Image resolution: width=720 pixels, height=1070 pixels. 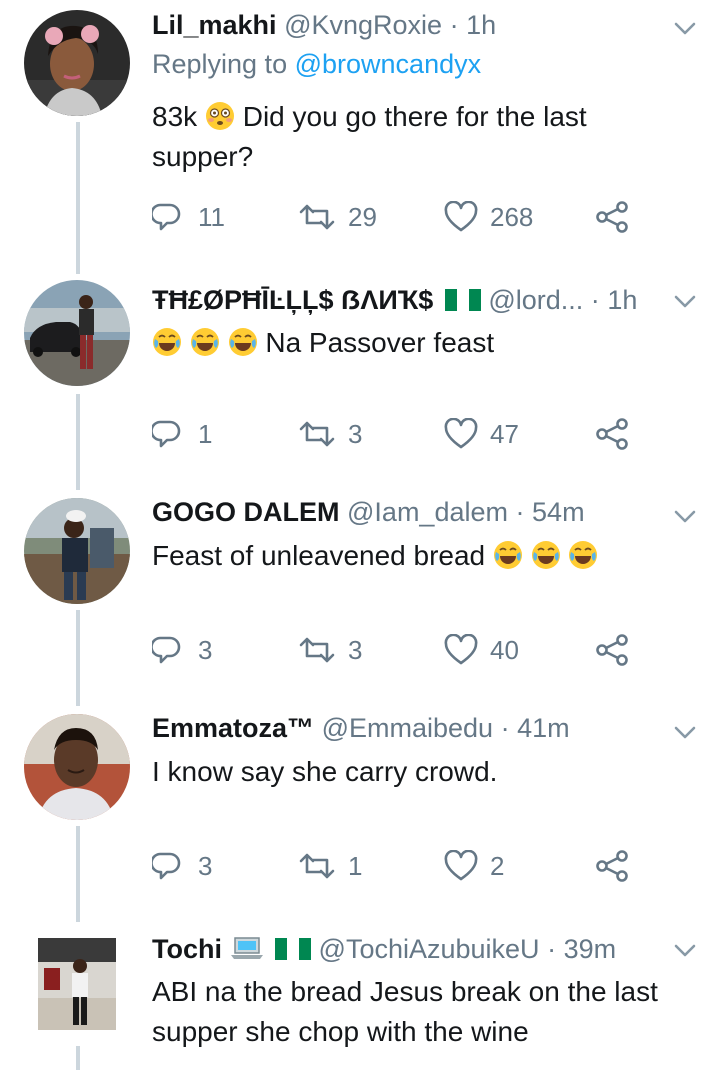 I want to click on timestamp: 39m, so click(x=590, y=949).